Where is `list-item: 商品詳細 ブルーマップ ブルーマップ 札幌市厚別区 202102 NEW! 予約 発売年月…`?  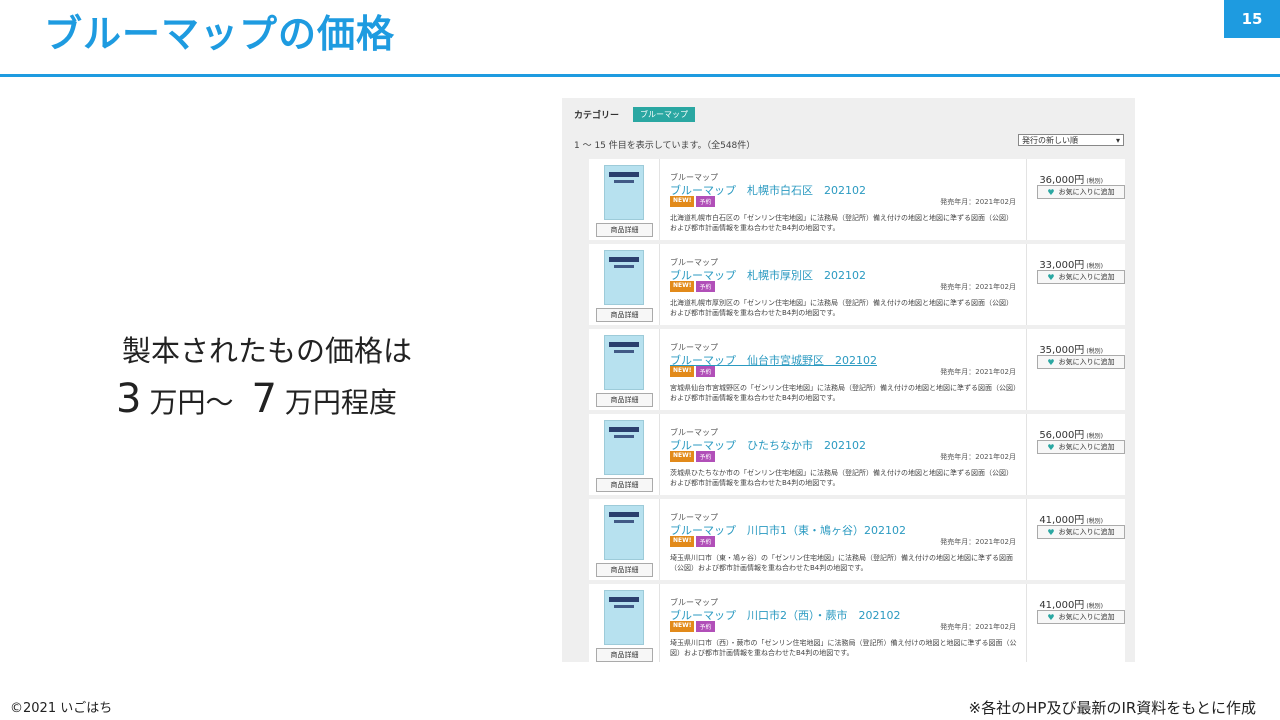
list-item: 商品詳細 ブルーマップ ブルーマップ 札幌市厚別区 202102 NEW! 予約 発売年月… is located at coordinates (857, 284).